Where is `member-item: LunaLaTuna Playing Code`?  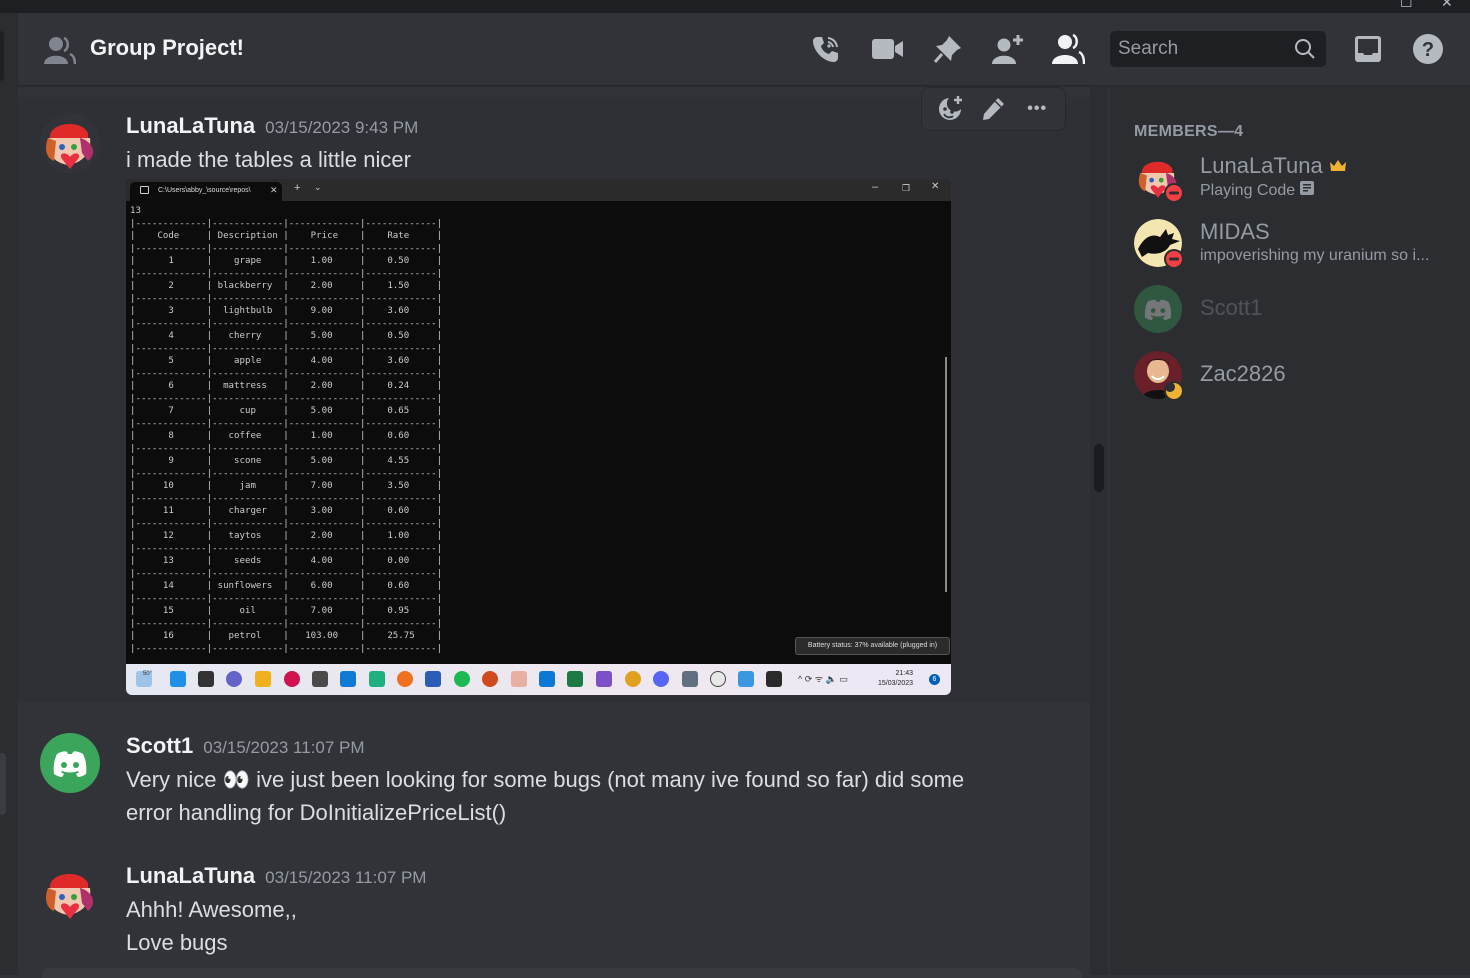 member-item: LunaLaTuna Playing Code is located at coordinates (1299, 182).